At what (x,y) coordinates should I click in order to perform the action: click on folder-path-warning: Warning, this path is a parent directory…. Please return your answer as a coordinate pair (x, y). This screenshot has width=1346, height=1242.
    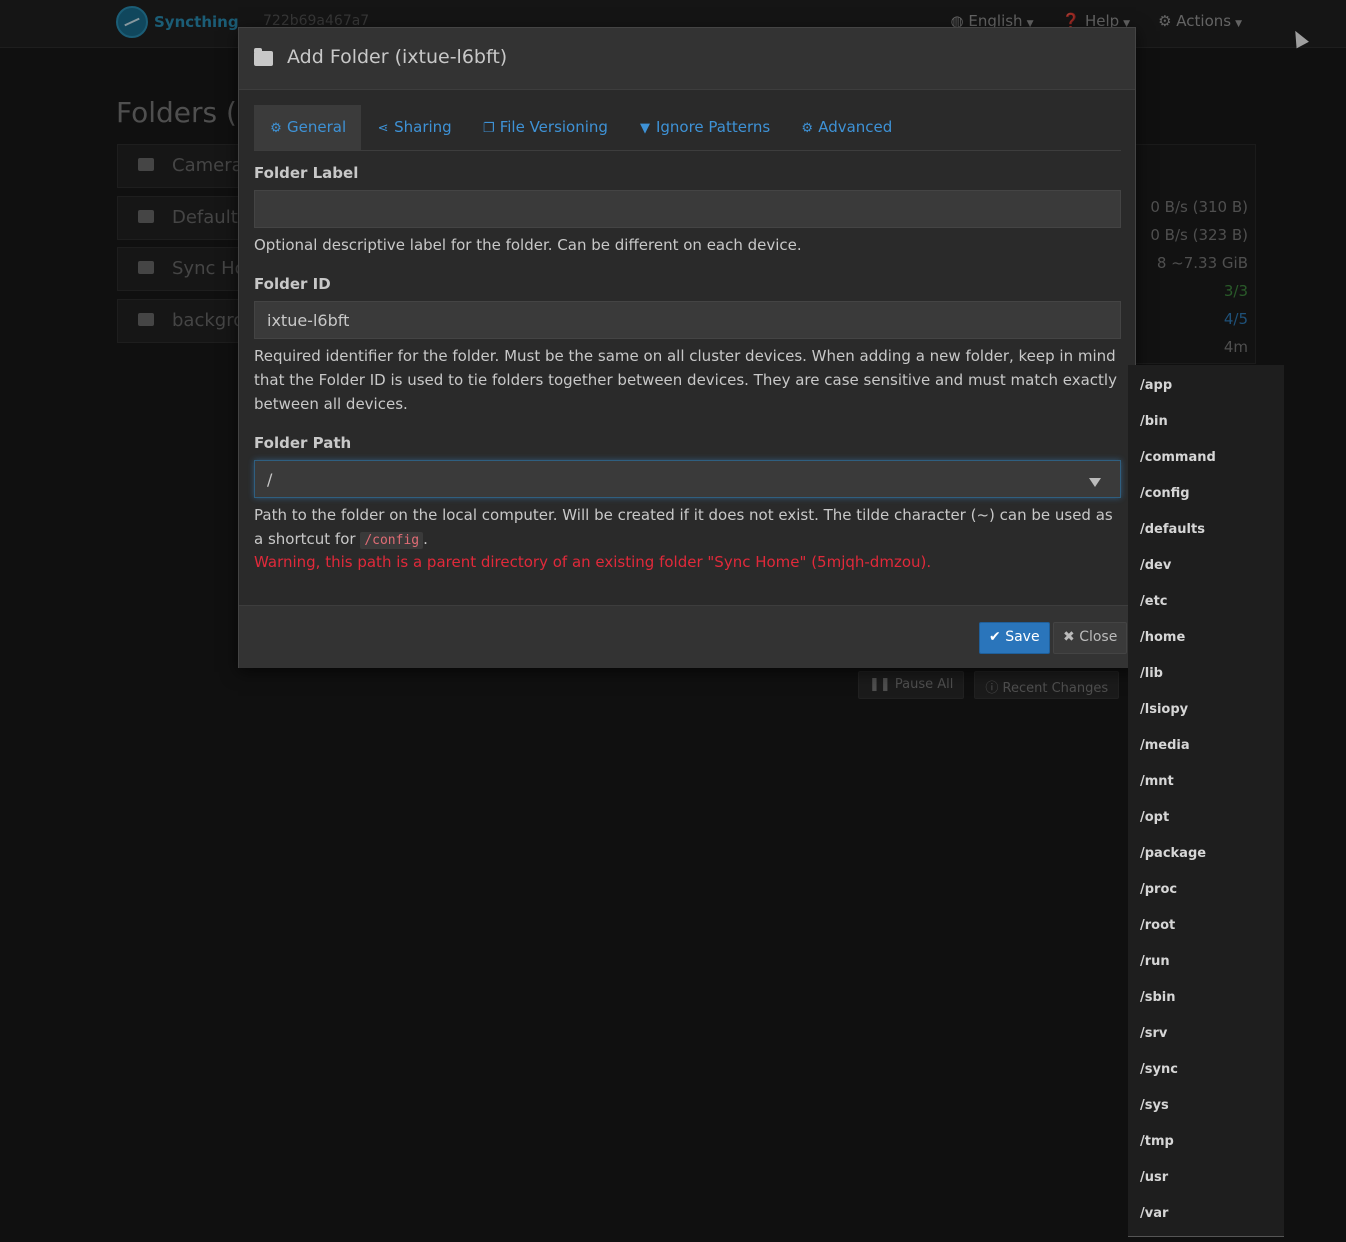
    Looking at the image, I should click on (593, 562).